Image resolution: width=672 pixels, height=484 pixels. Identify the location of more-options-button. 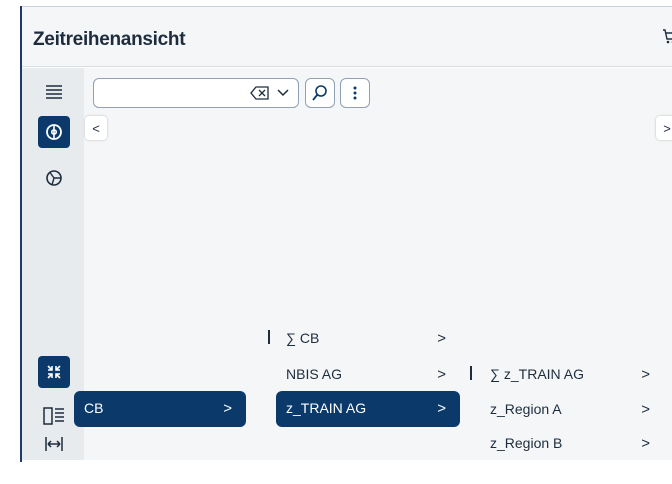
(355, 93).